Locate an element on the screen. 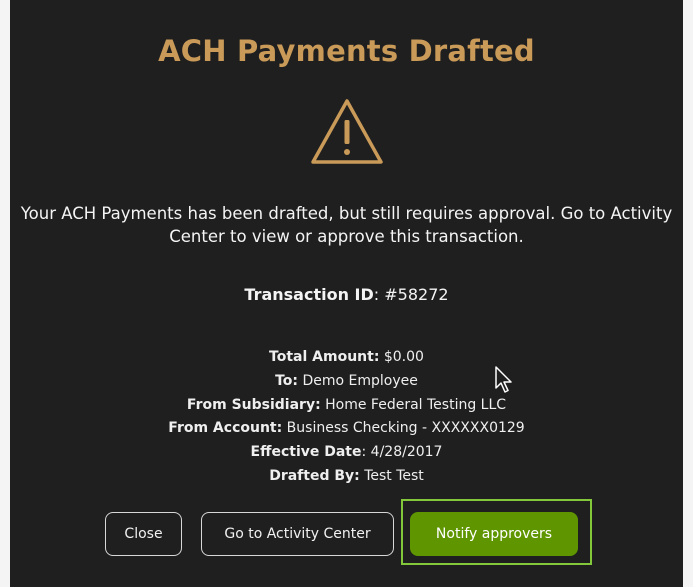 This screenshot has width=693, height=587. detail-label: To: is located at coordinates (287, 380).